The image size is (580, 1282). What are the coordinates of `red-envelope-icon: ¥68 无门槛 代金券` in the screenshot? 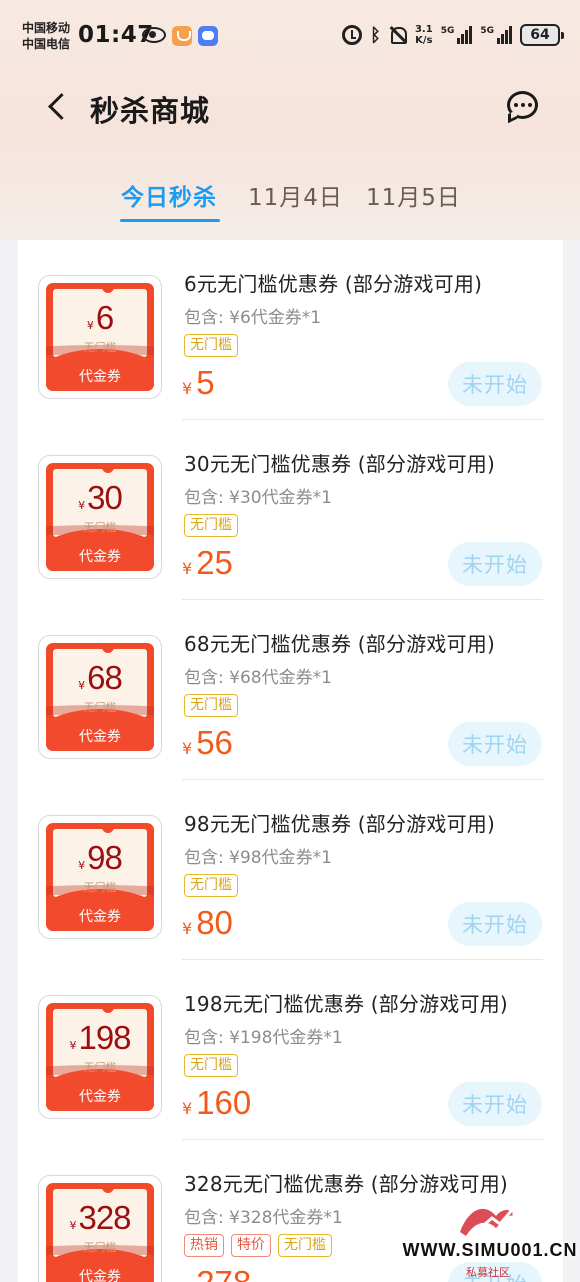 It's located at (100, 697).